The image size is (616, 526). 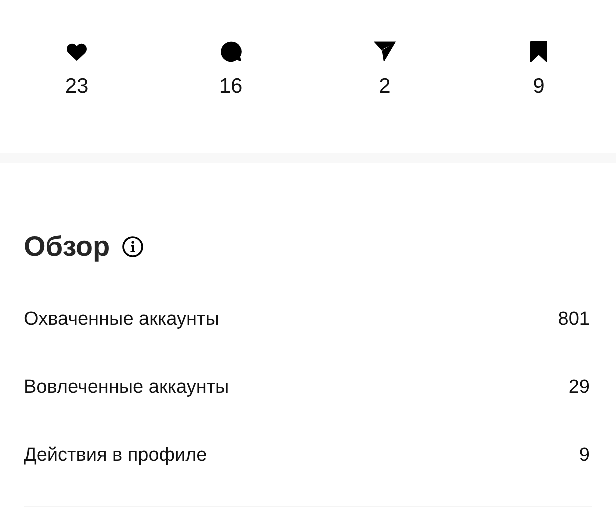 I want to click on stat-count: 2, so click(x=385, y=87).